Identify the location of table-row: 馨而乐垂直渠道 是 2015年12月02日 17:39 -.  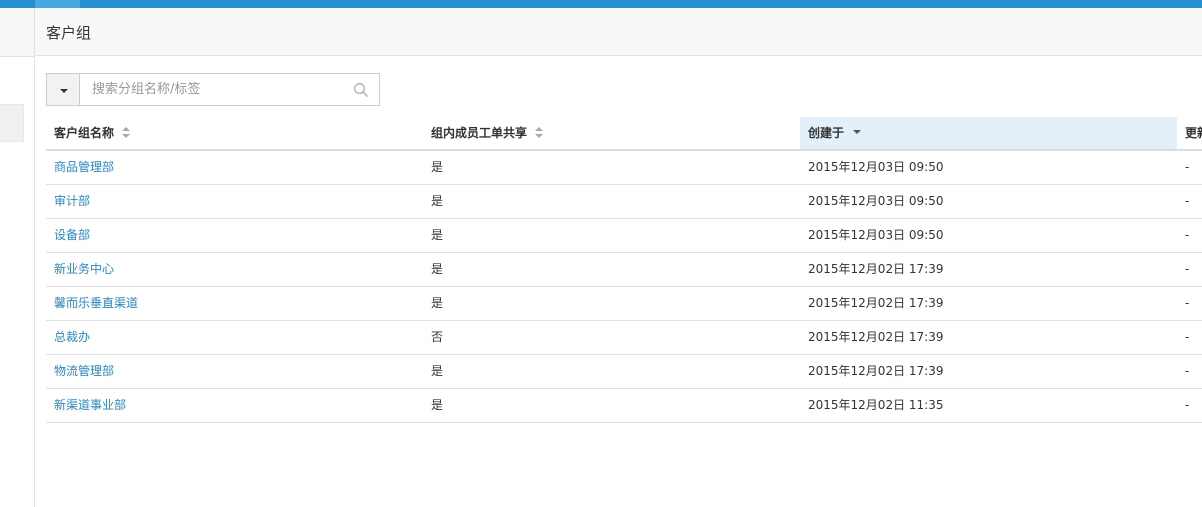
(624, 304).